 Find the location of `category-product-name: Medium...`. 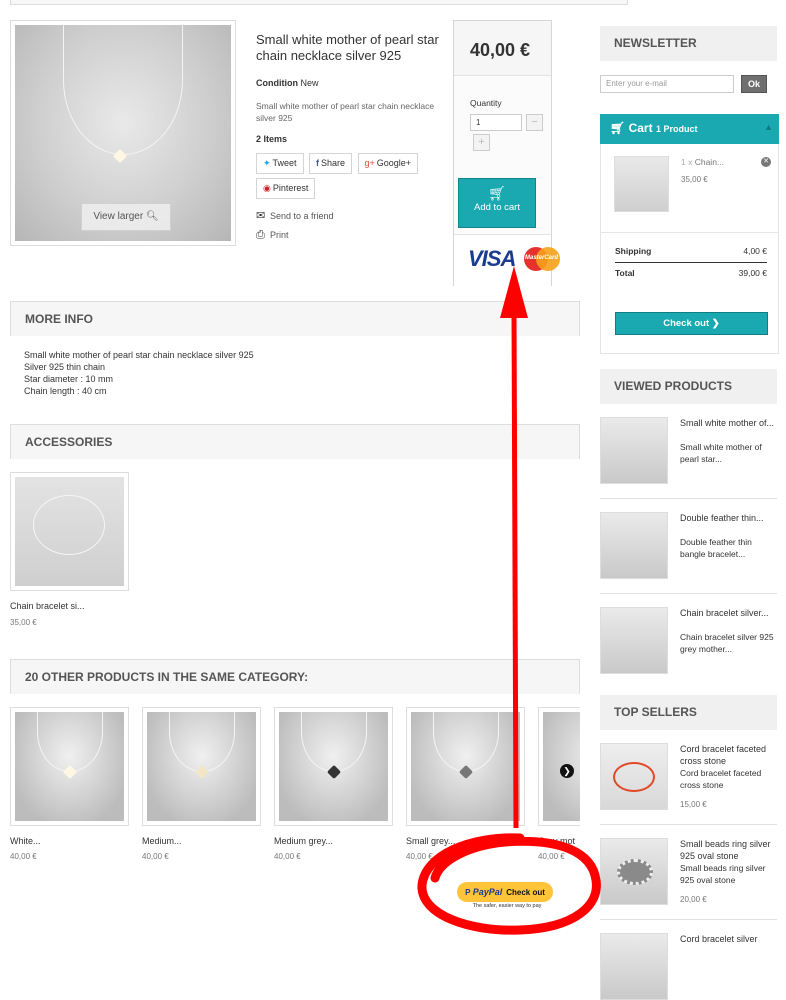

category-product-name: Medium... is located at coordinates (162, 841).